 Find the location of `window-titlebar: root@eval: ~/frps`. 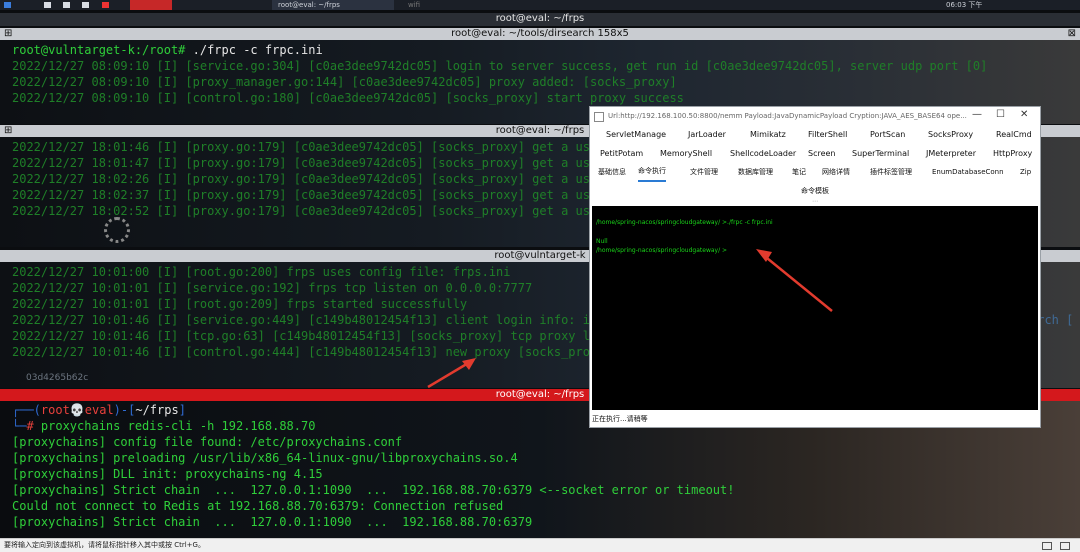

window-titlebar: root@eval: ~/frps is located at coordinates (540, 19).